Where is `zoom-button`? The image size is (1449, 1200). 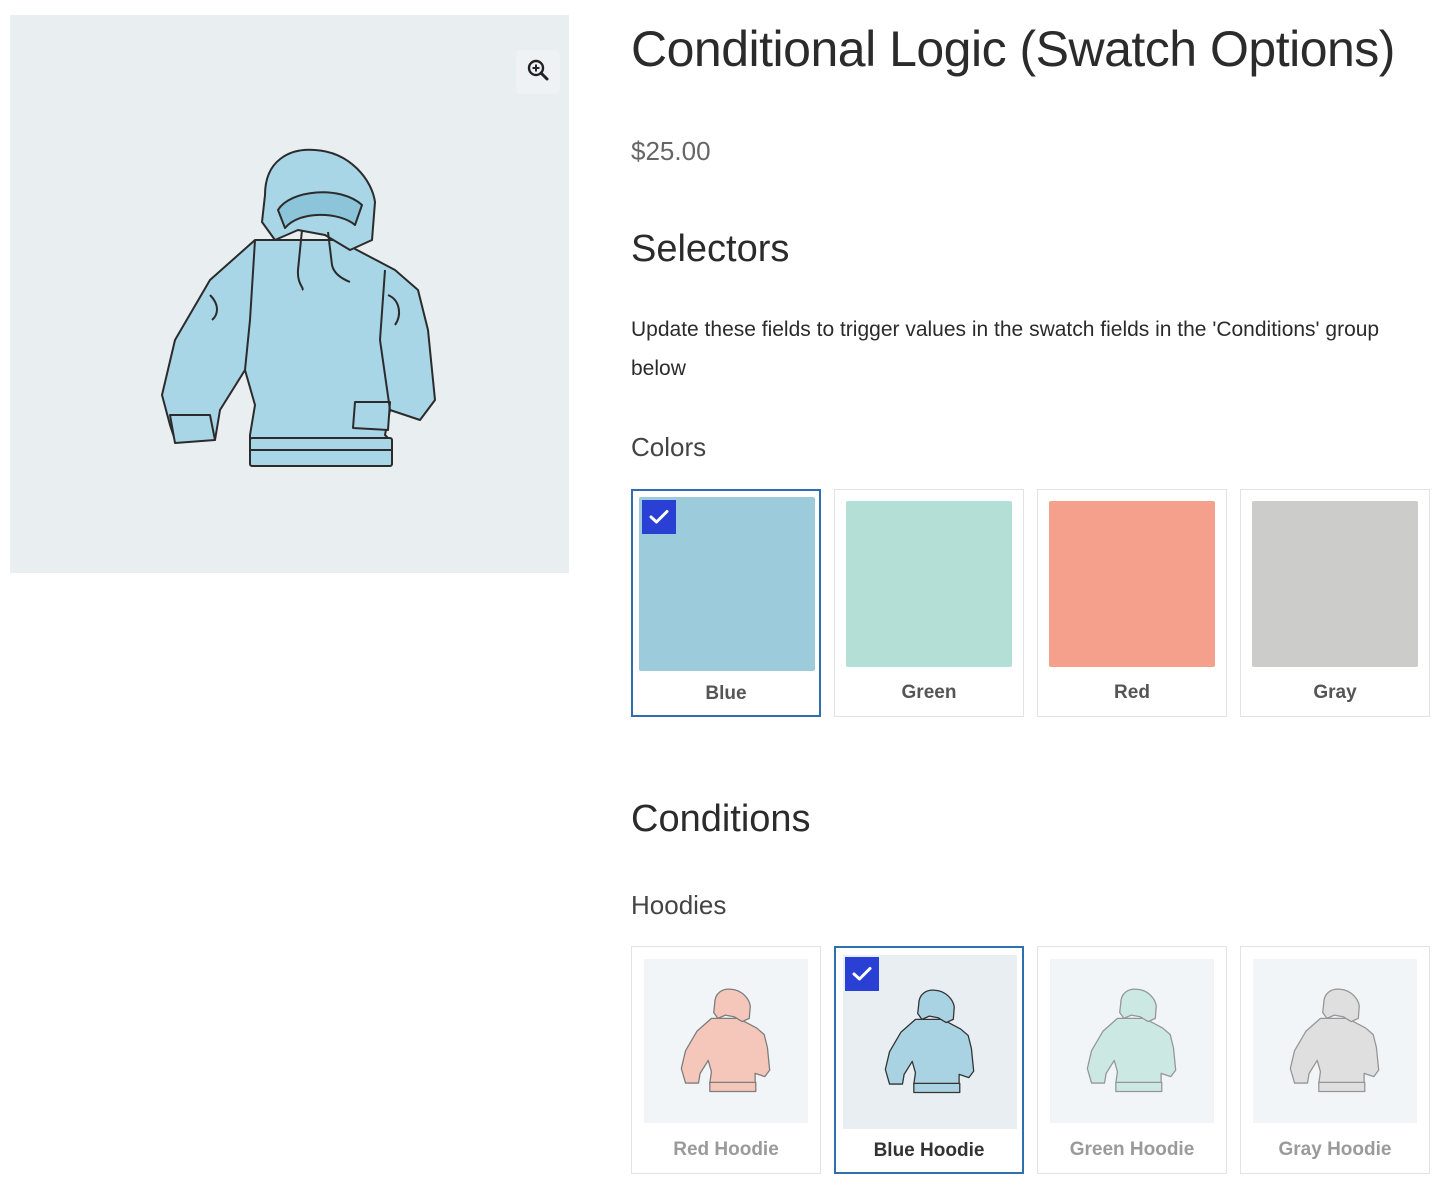 zoom-button is located at coordinates (538, 72).